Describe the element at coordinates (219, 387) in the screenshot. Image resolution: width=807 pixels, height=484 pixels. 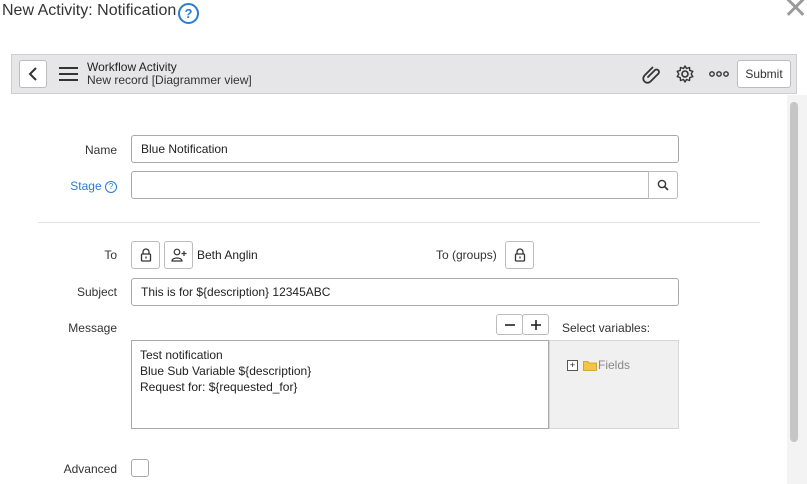
I see `message-line: Request for: ${requested_for}` at that location.